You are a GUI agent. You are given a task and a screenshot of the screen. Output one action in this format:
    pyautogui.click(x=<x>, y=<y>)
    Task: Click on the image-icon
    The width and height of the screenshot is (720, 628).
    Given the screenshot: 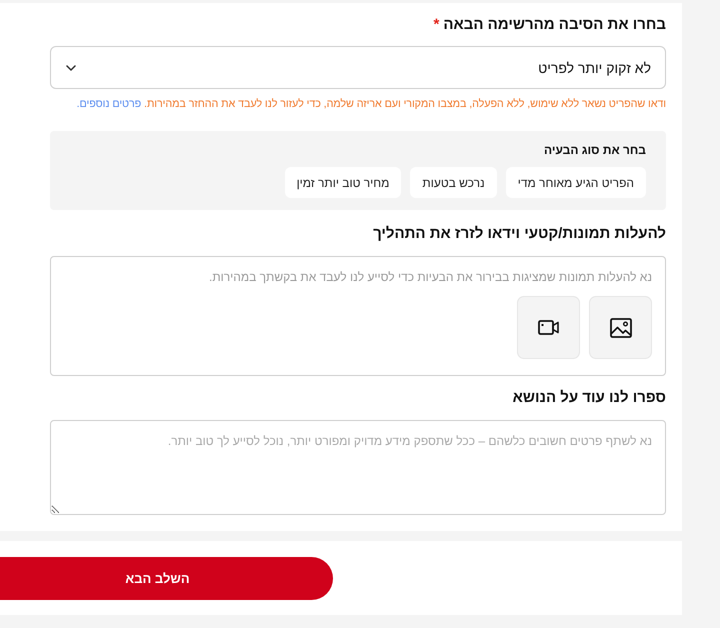 What is the action you would take?
    pyautogui.click(x=621, y=328)
    